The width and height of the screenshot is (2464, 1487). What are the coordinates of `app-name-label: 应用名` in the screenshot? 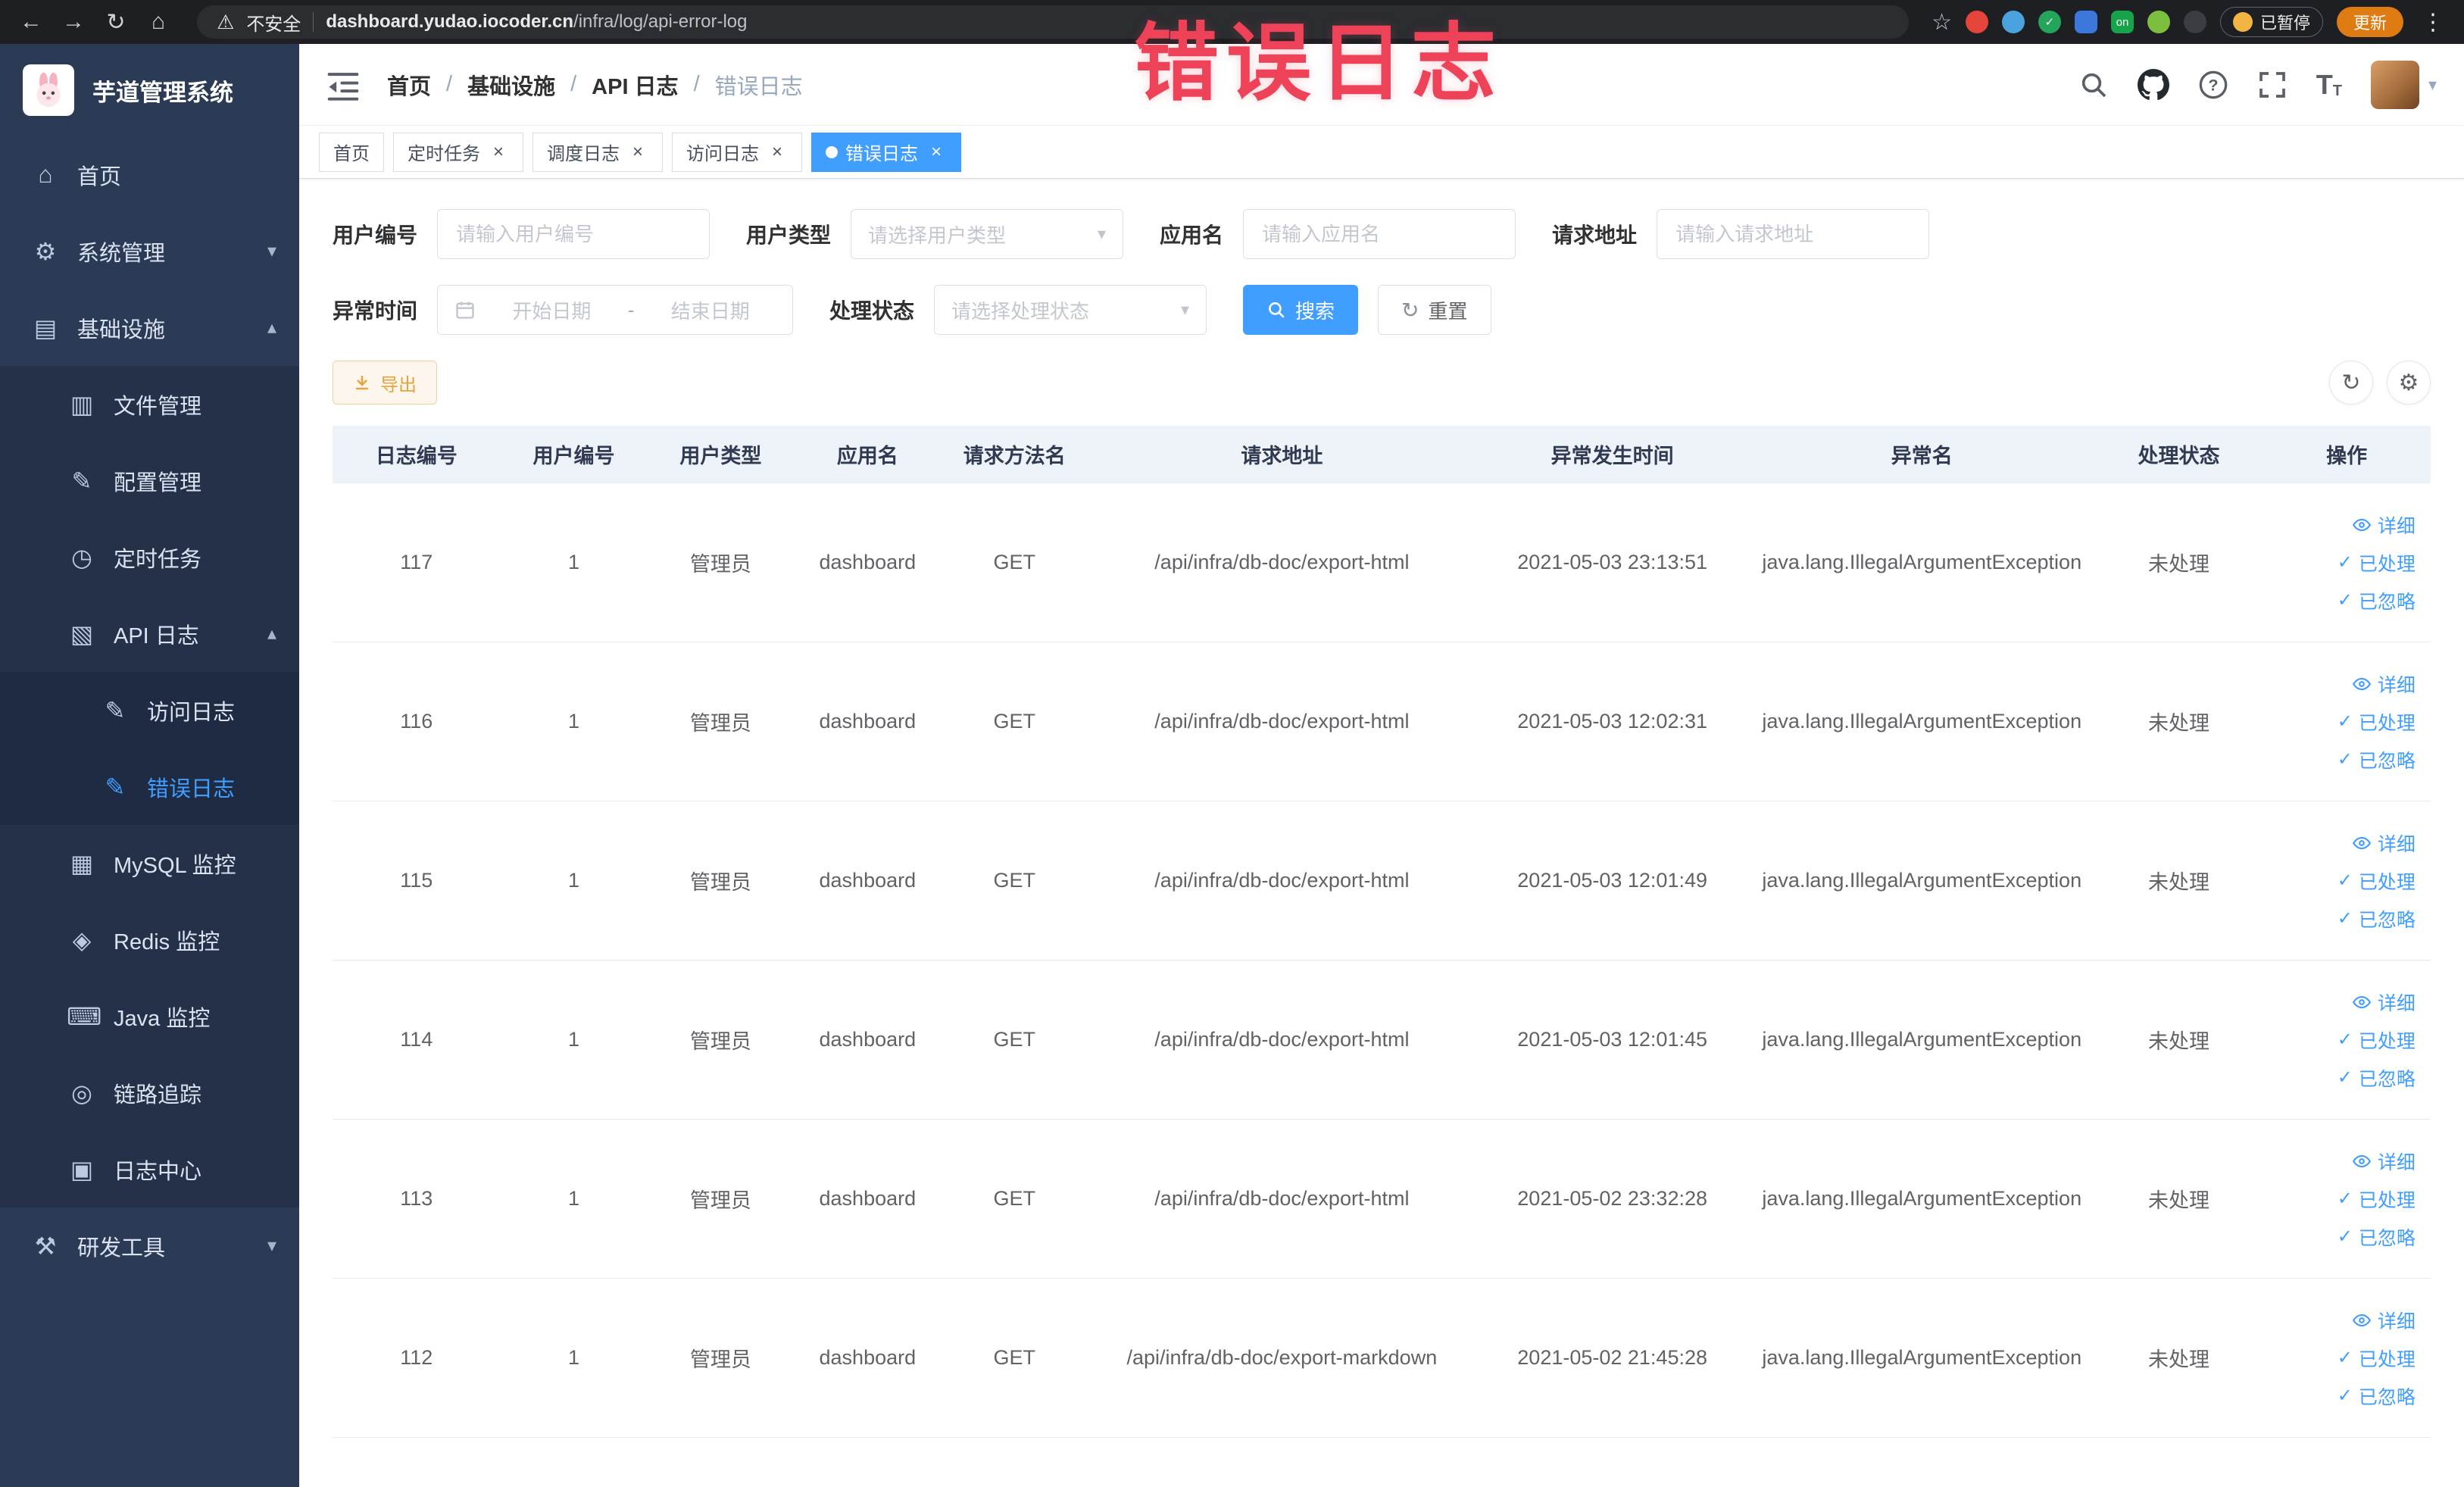 It's located at (1192, 235).